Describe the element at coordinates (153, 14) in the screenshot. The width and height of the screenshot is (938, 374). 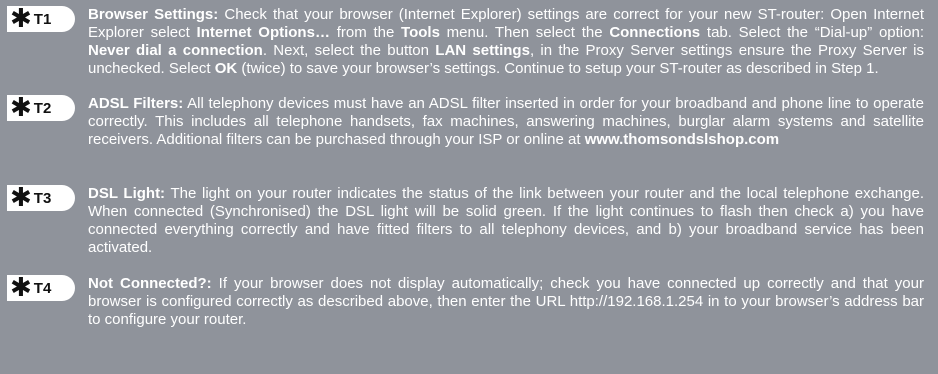
I see `tip-heading: Browser Settings:` at that location.